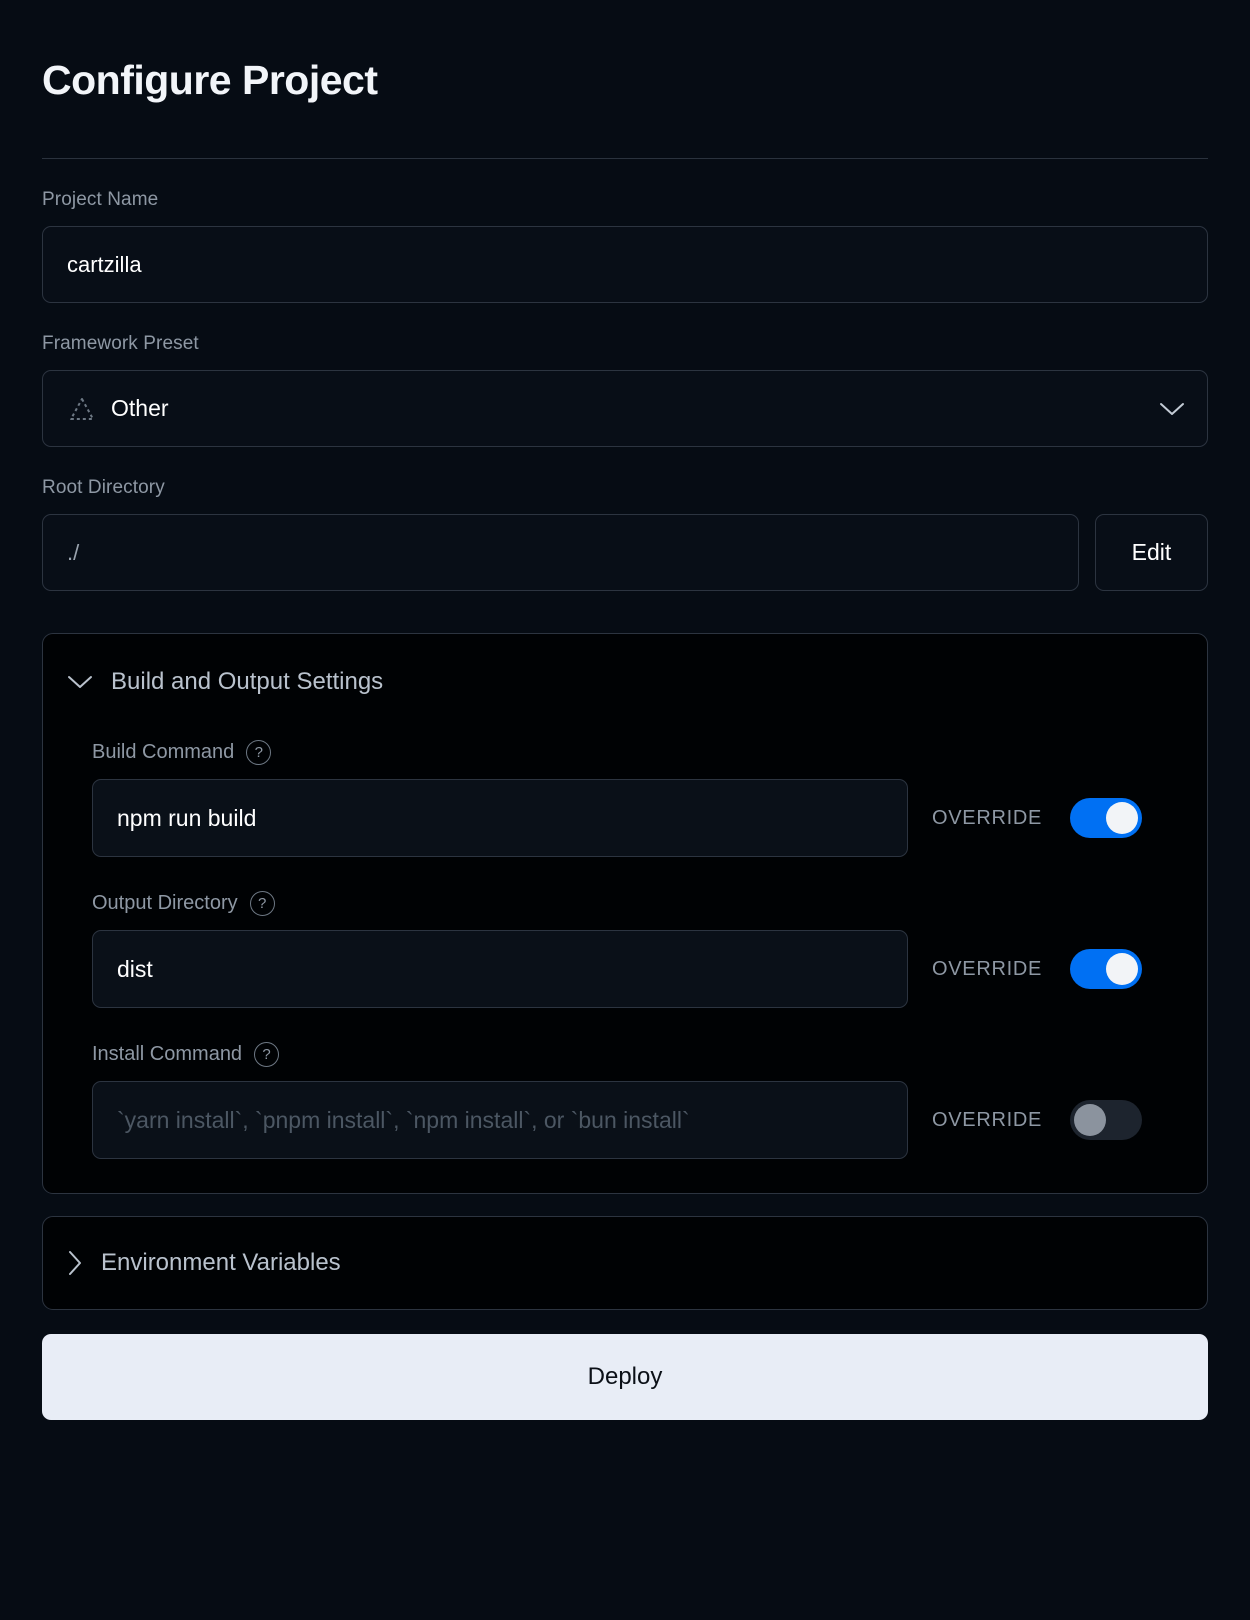 Image resolution: width=1250 pixels, height=1620 pixels. What do you see at coordinates (167, 1054) in the screenshot?
I see `install-command-label: Install Command` at bounding box center [167, 1054].